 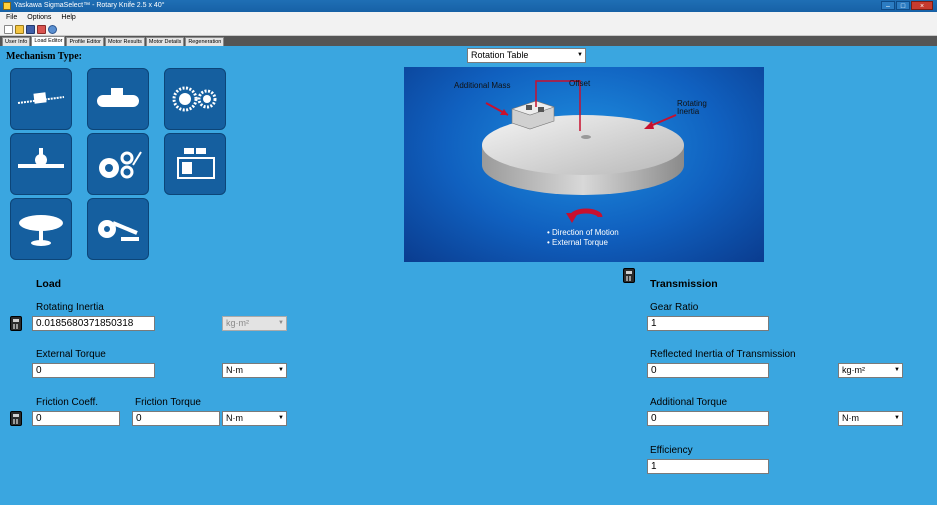 I want to click on ball-screw-icon, so click(x=41, y=98).